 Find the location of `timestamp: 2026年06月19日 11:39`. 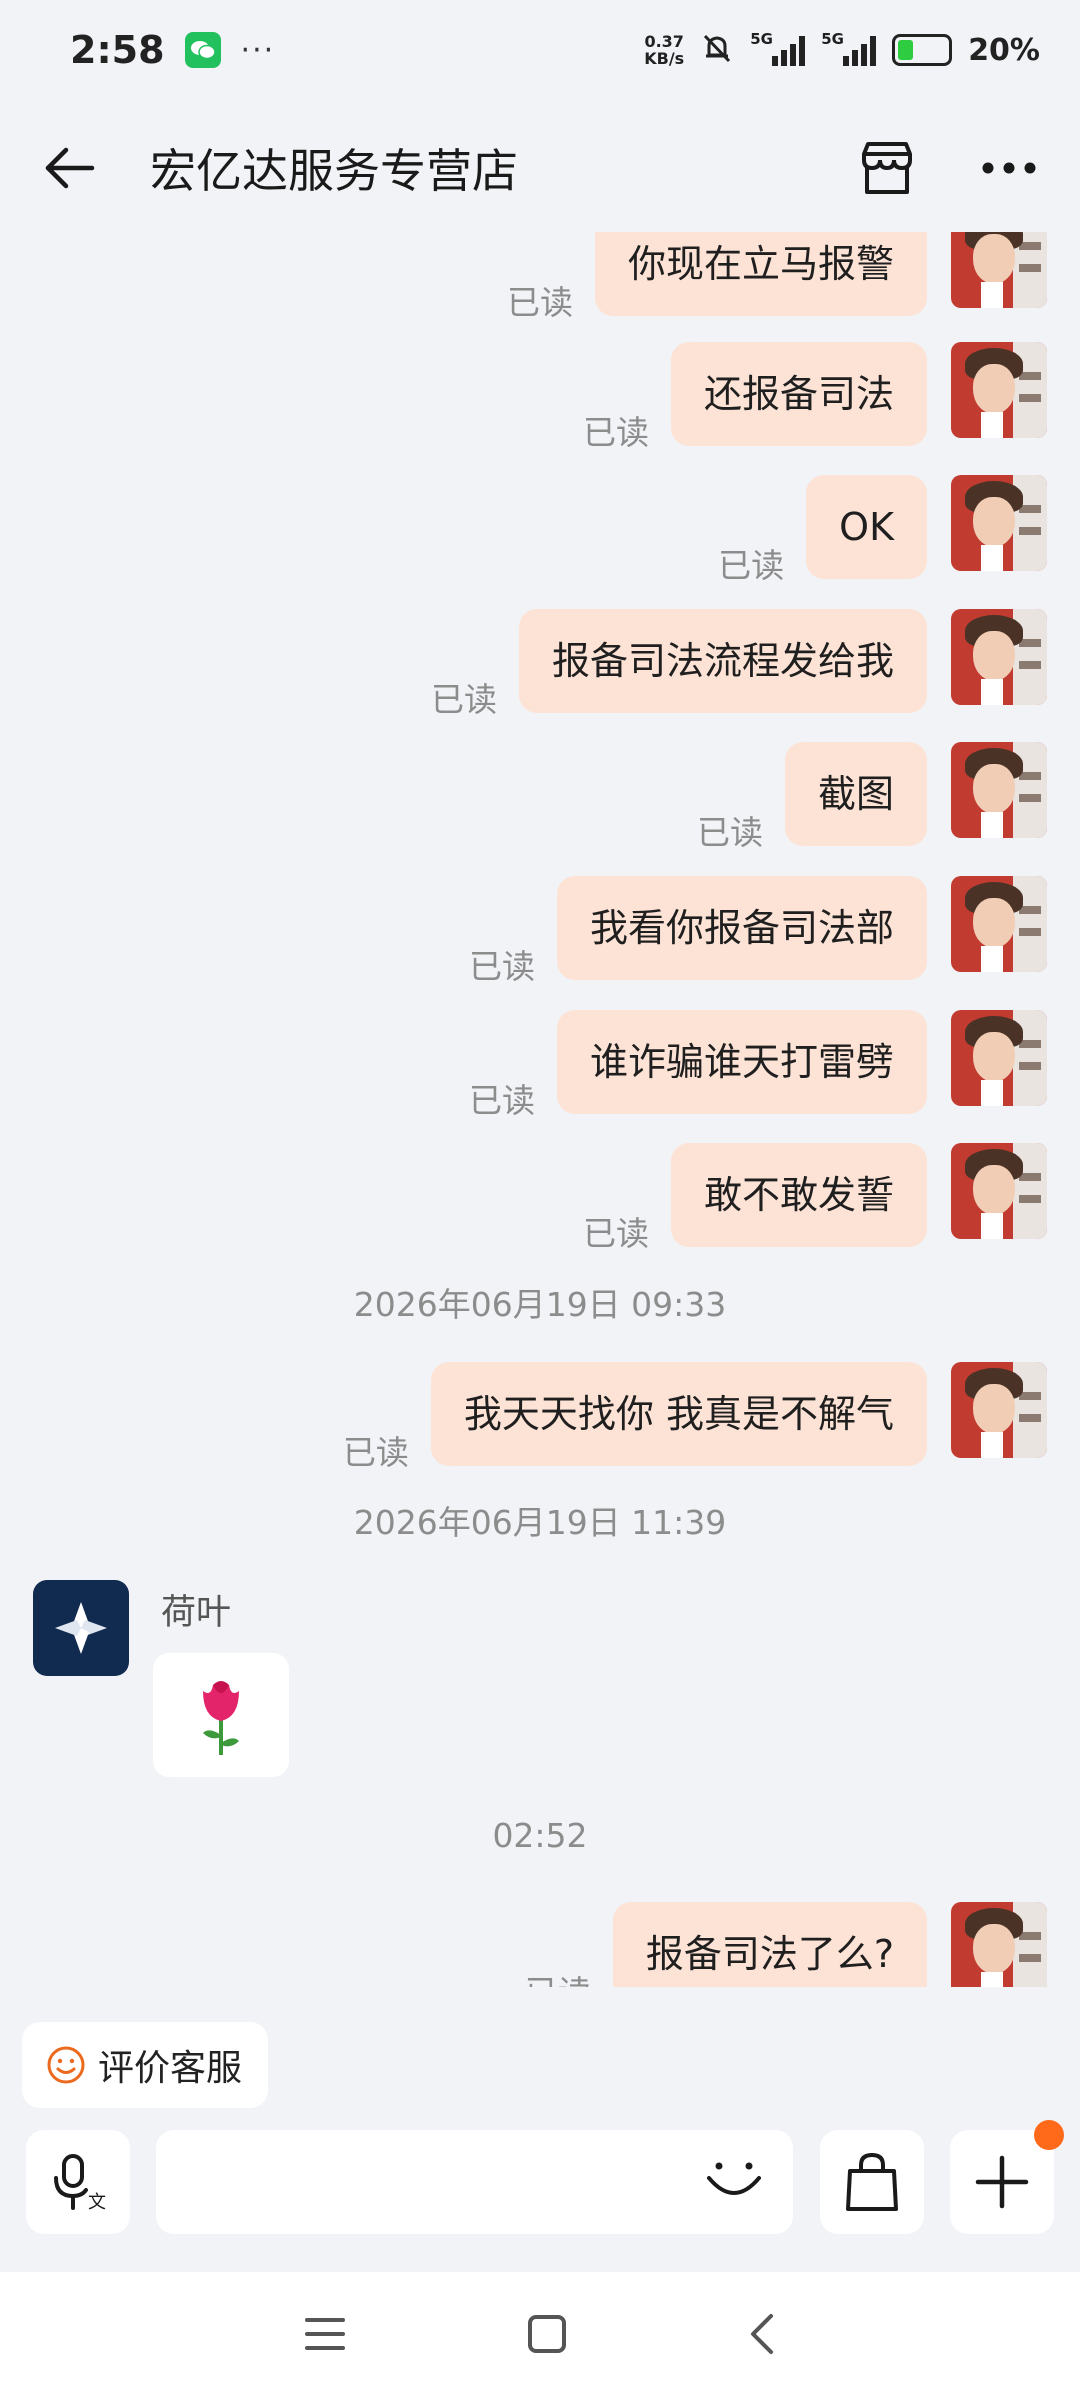

timestamp: 2026年06月19日 11:39 is located at coordinates (540, 1522).